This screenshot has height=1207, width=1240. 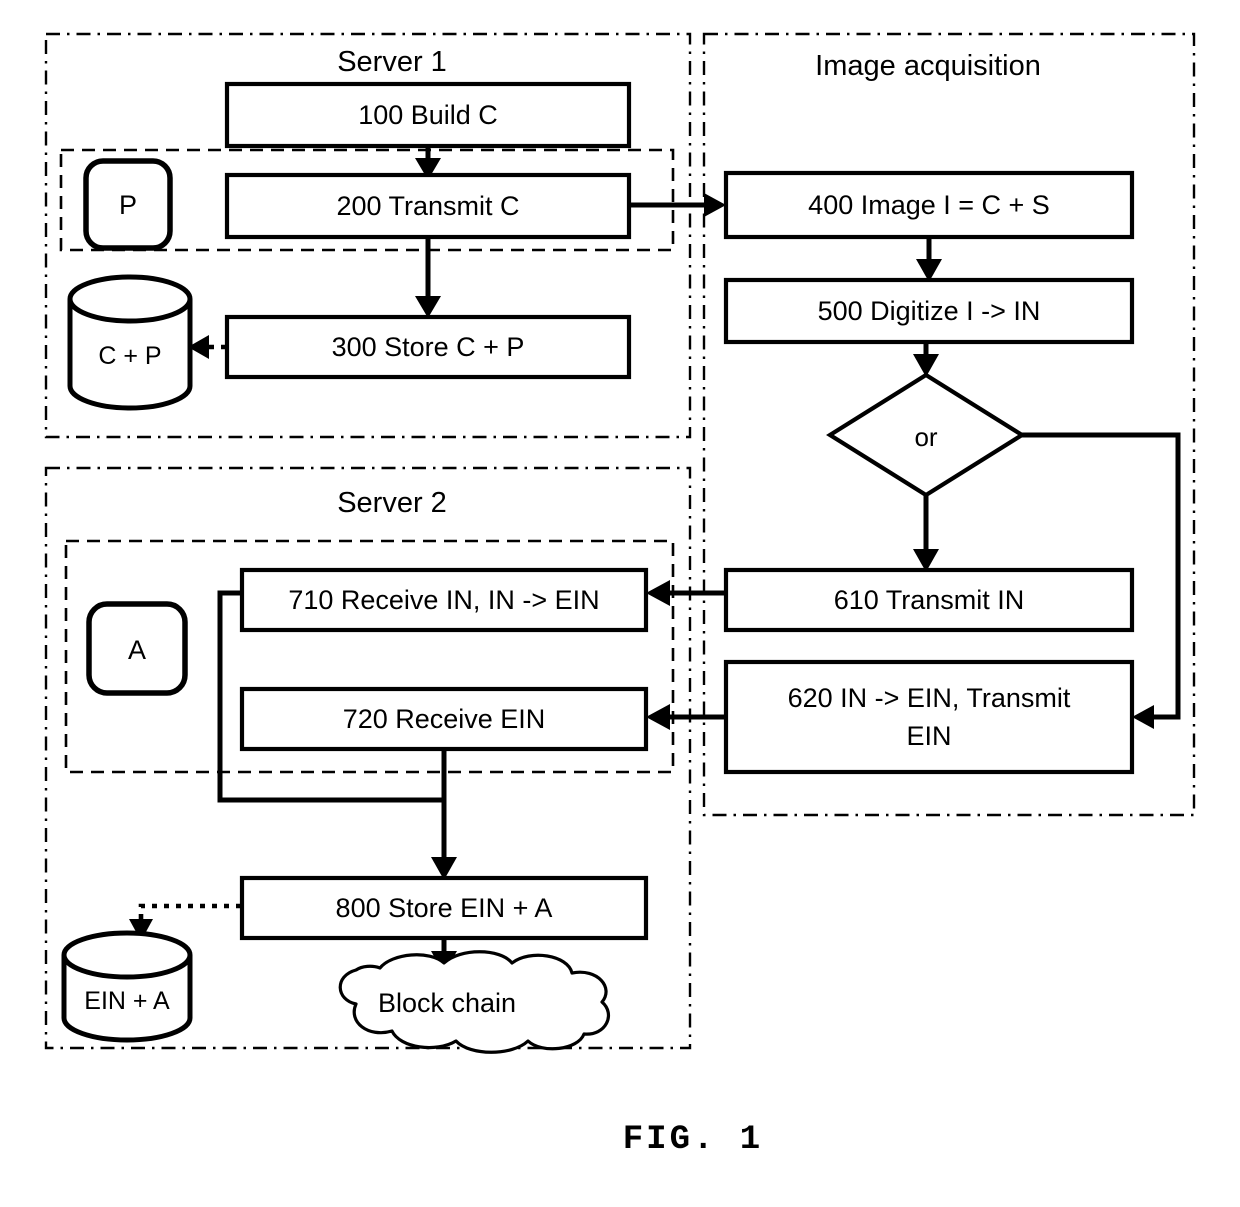 I want to click on server1-group-title: Server 1, so click(x=392, y=62).